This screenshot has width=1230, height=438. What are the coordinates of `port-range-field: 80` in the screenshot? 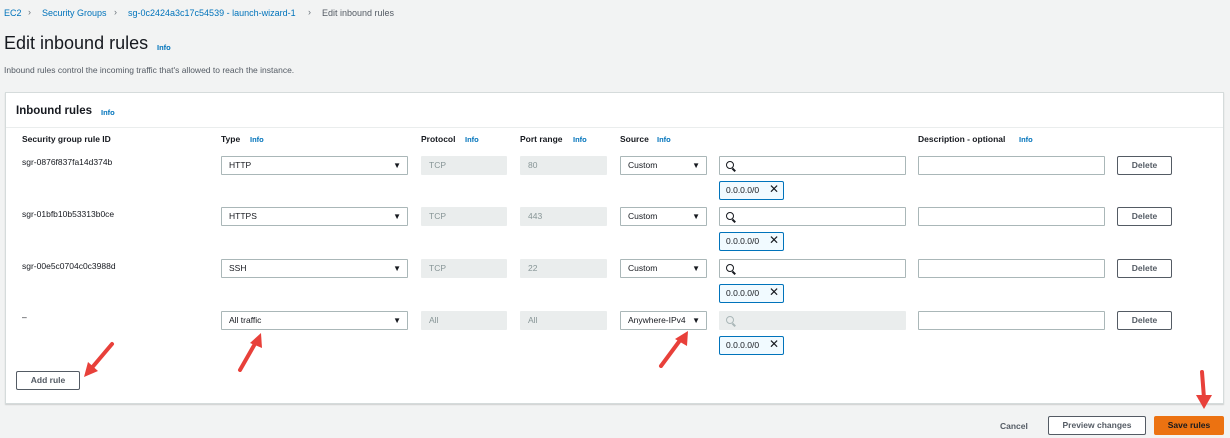 It's located at (563, 165).